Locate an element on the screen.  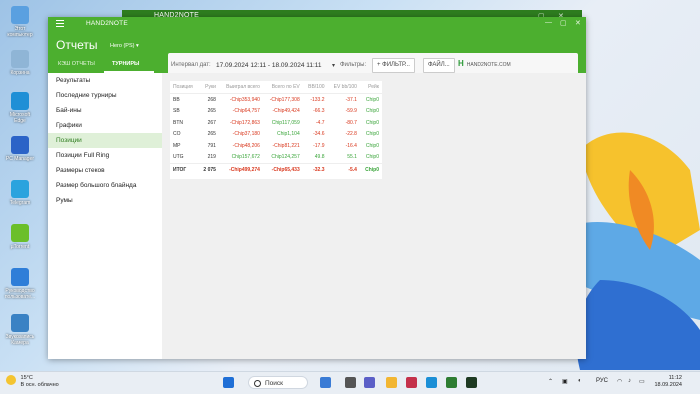
sidebar-item: Графики is located at coordinates (105, 125).